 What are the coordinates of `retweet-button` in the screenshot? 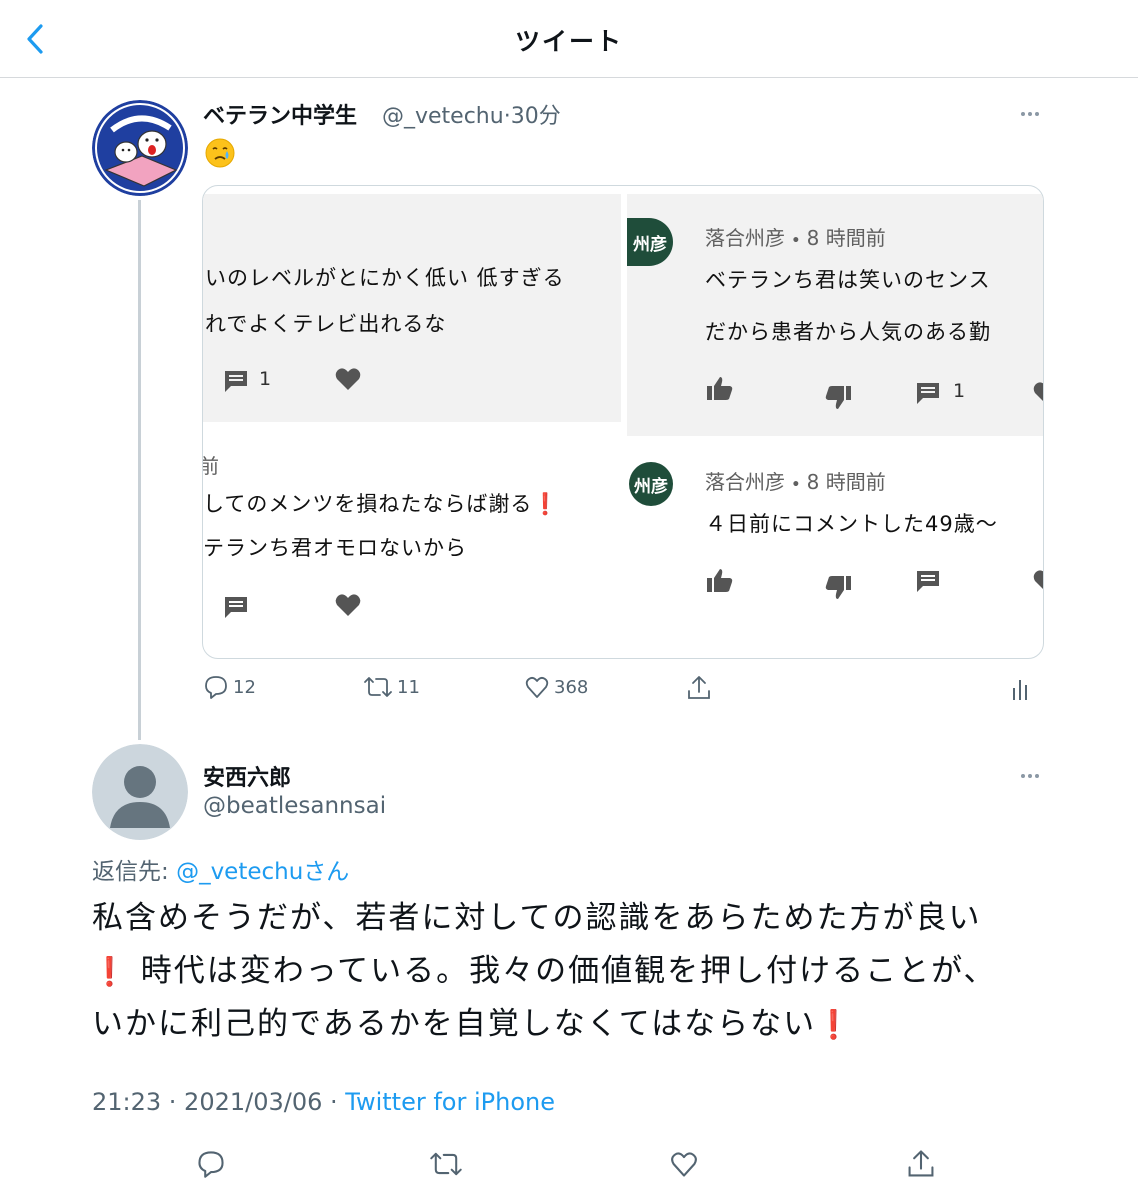 It's located at (446, 1164).